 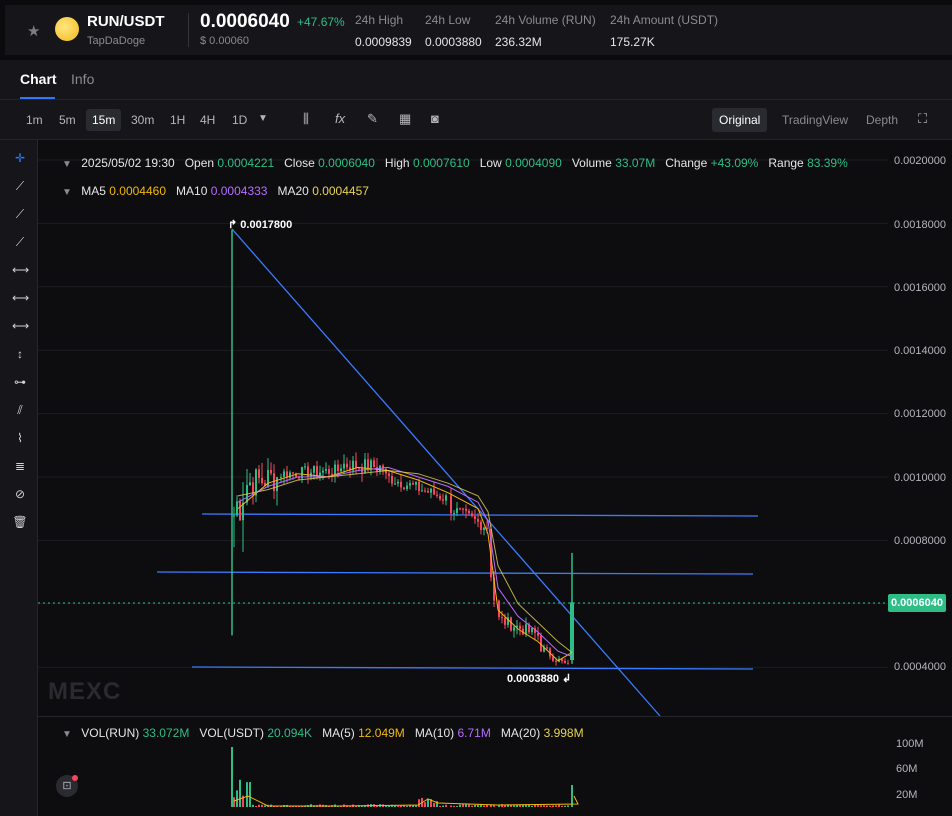 What do you see at coordinates (405, 119) in the screenshot?
I see `layout-icon: ▦` at bounding box center [405, 119].